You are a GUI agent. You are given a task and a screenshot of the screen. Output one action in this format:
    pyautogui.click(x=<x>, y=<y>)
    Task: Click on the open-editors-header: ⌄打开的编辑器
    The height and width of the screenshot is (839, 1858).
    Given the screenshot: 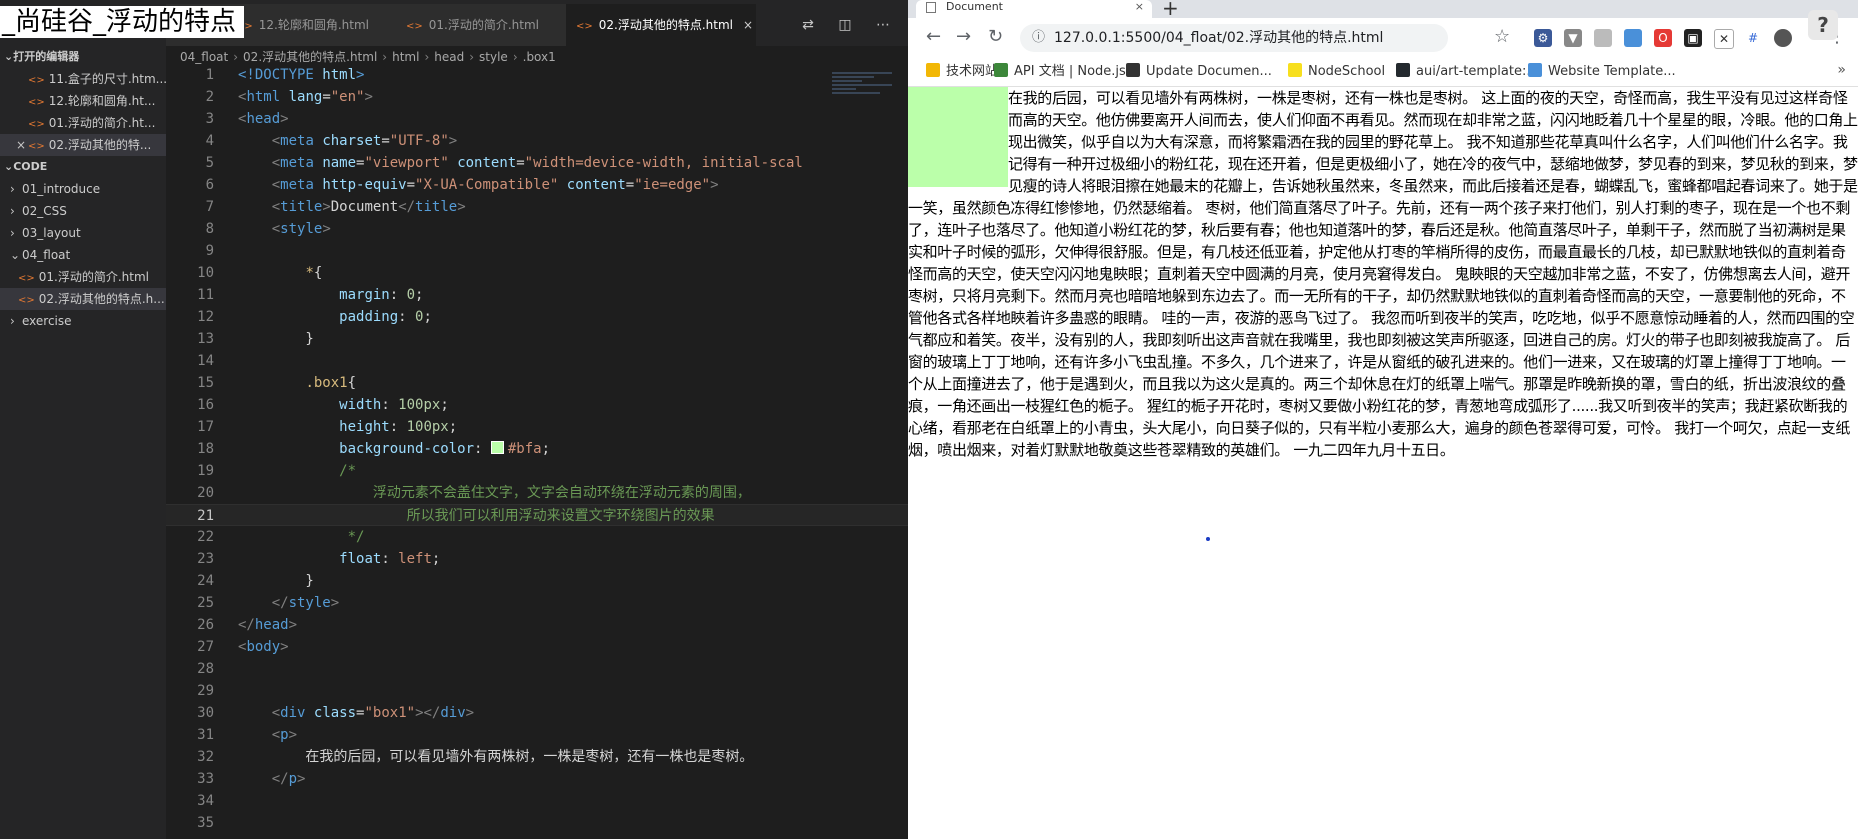 What is the action you would take?
    pyautogui.click(x=83, y=57)
    